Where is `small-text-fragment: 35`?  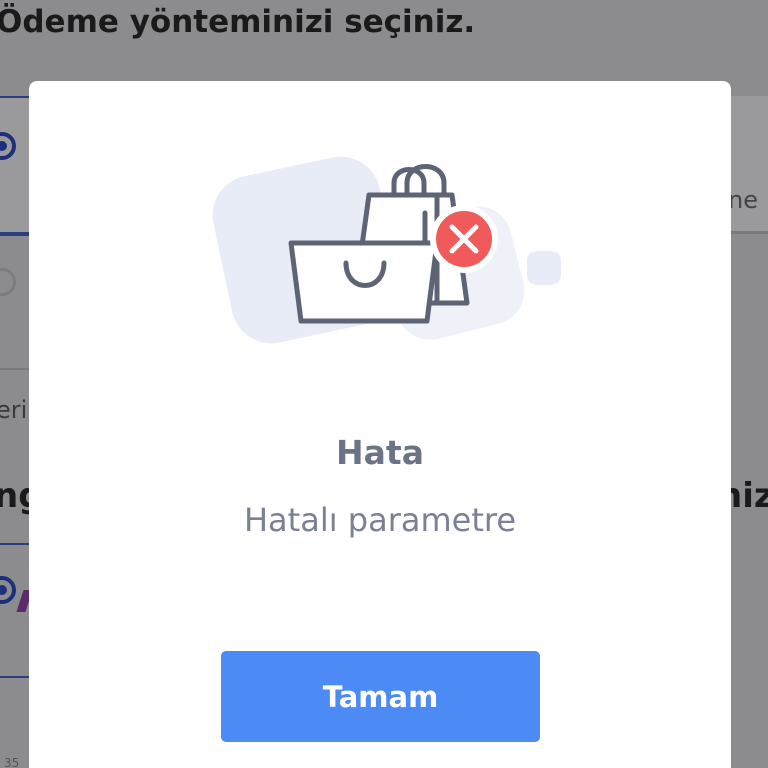
small-text-fragment: 35 is located at coordinates (12, 762).